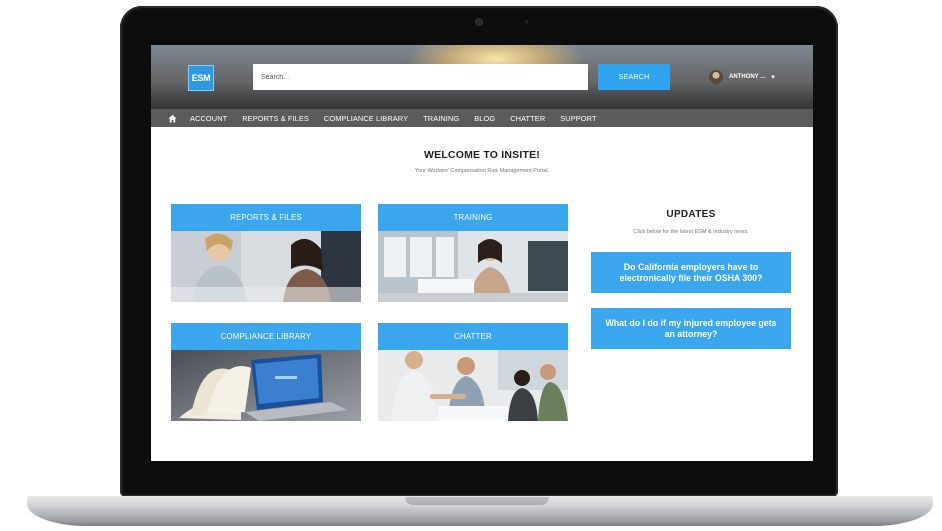  What do you see at coordinates (526, 21) in the screenshot?
I see `camera-indicator` at bounding box center [526, 21].